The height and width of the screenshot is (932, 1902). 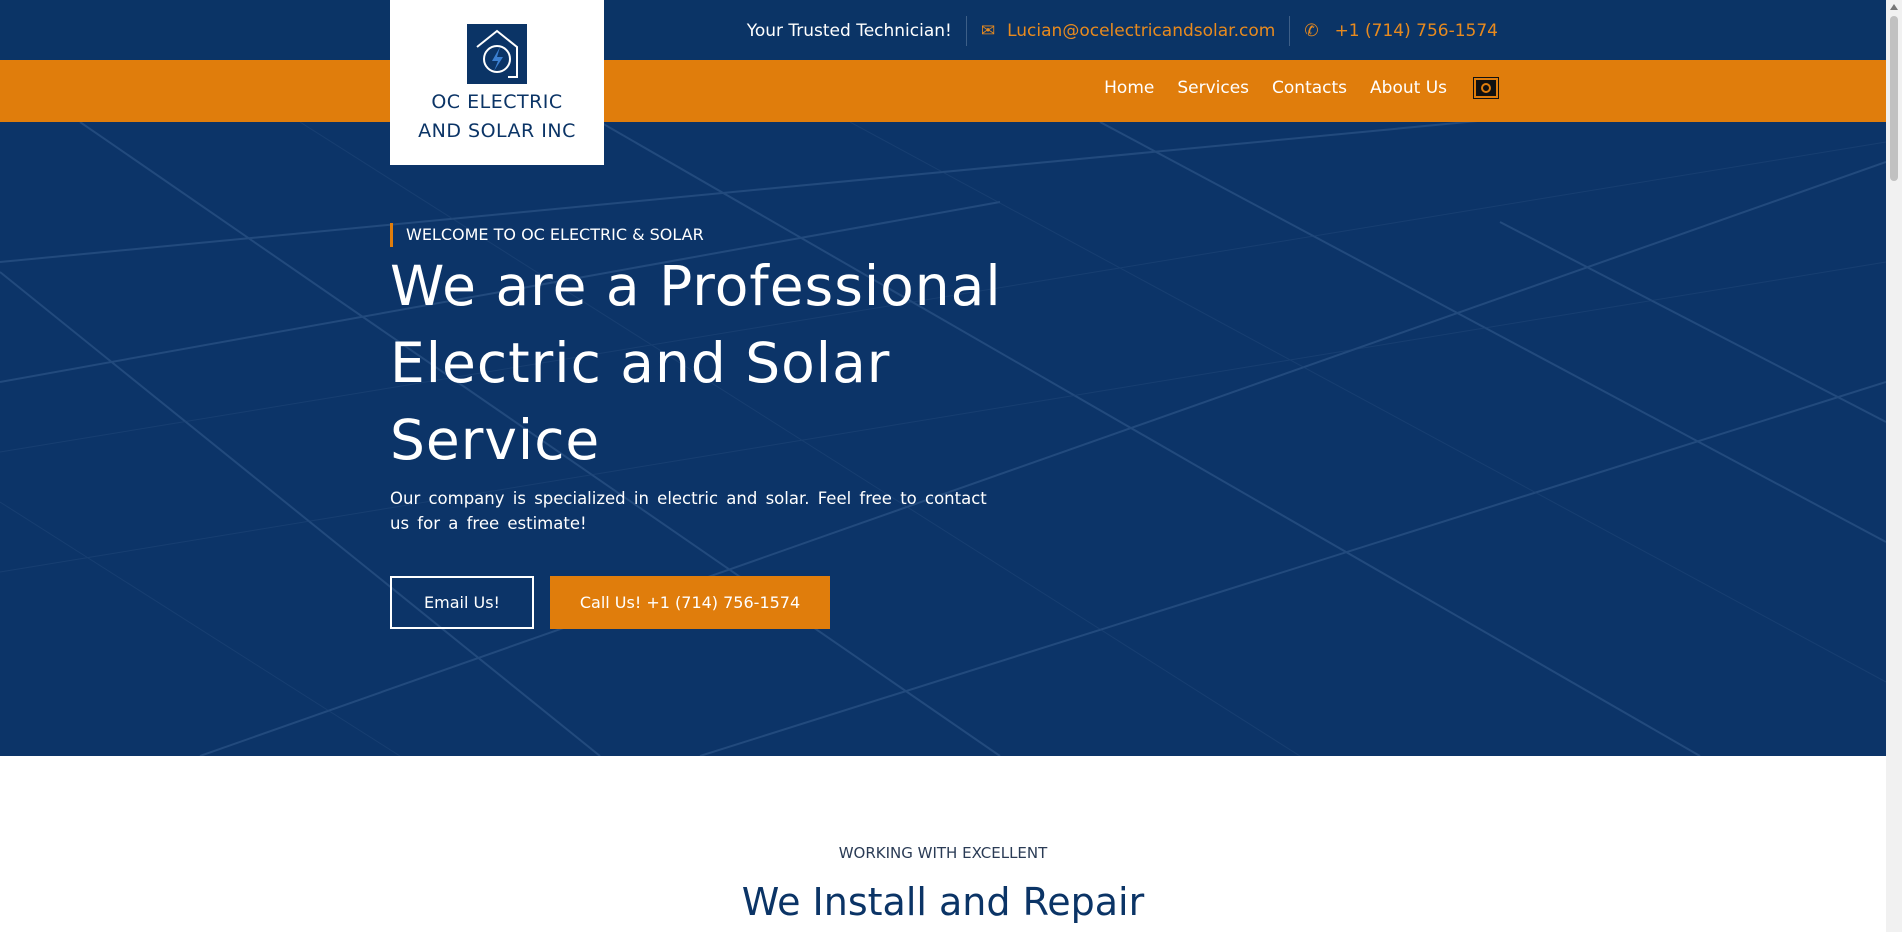 What do you see at coordinates (943, 853) in the screenshot?
I see `section-subtitle: WORKING WITH EXCELLENT` at bounding box center [943, 853].